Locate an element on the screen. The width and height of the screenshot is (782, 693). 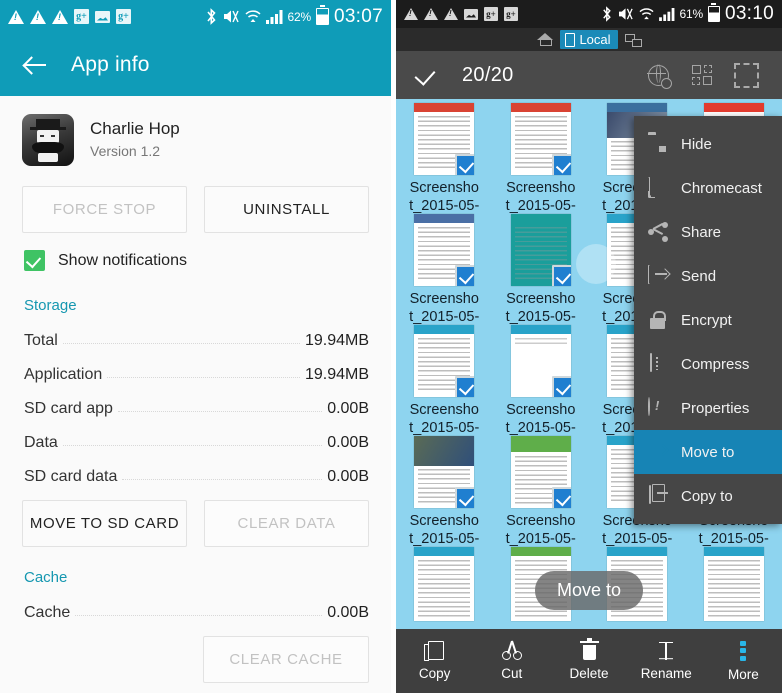
copy-button: Copy is located at coordinates (434, 661).